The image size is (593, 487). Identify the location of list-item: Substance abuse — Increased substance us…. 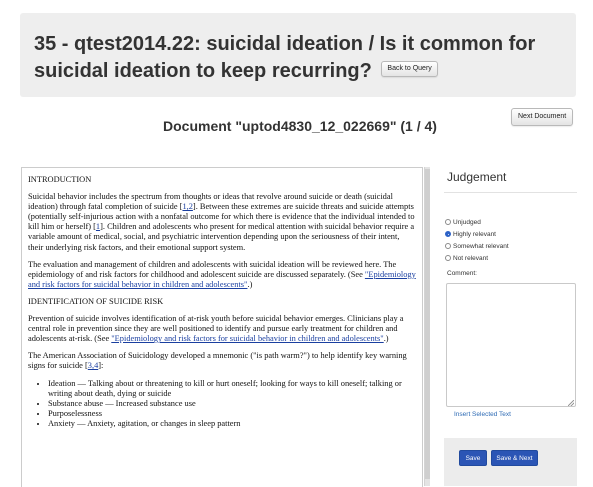
(232, 404).